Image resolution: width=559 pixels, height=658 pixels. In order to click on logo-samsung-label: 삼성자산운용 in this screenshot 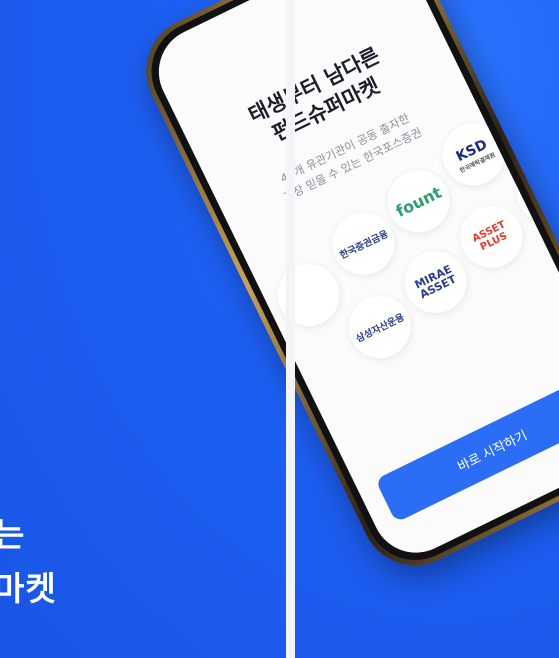, I will do `click(380, 328)`.